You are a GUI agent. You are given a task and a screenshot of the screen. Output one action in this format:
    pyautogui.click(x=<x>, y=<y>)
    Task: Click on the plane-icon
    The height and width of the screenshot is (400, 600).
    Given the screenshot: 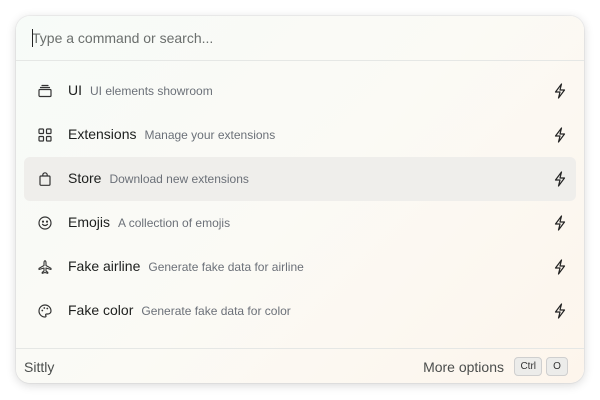 What is the action you would take?
    pyautogui.click(x=45, y=267)
    